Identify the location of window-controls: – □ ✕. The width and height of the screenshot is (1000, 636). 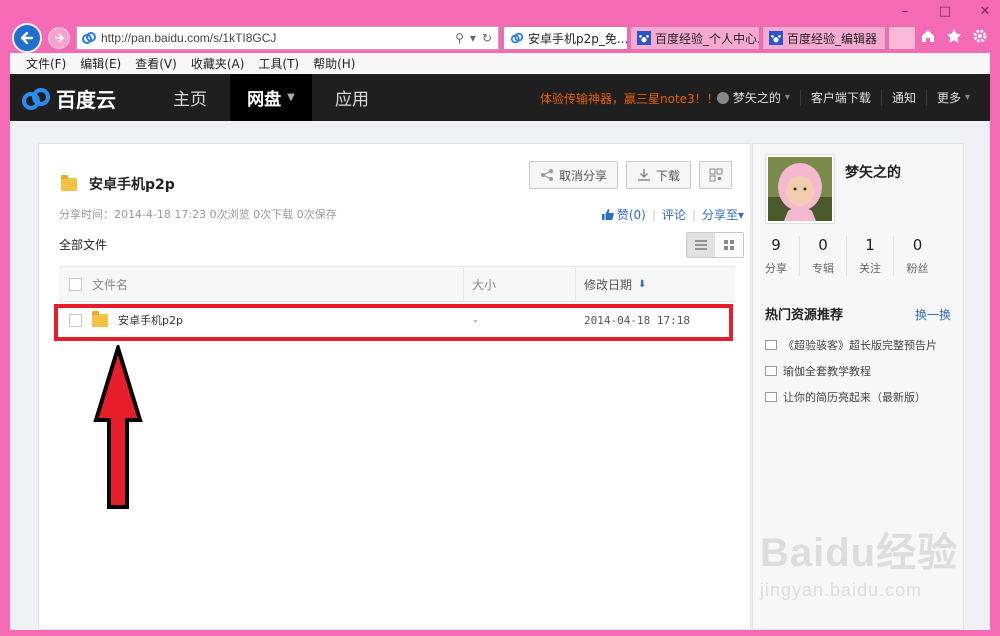
(945, 11).